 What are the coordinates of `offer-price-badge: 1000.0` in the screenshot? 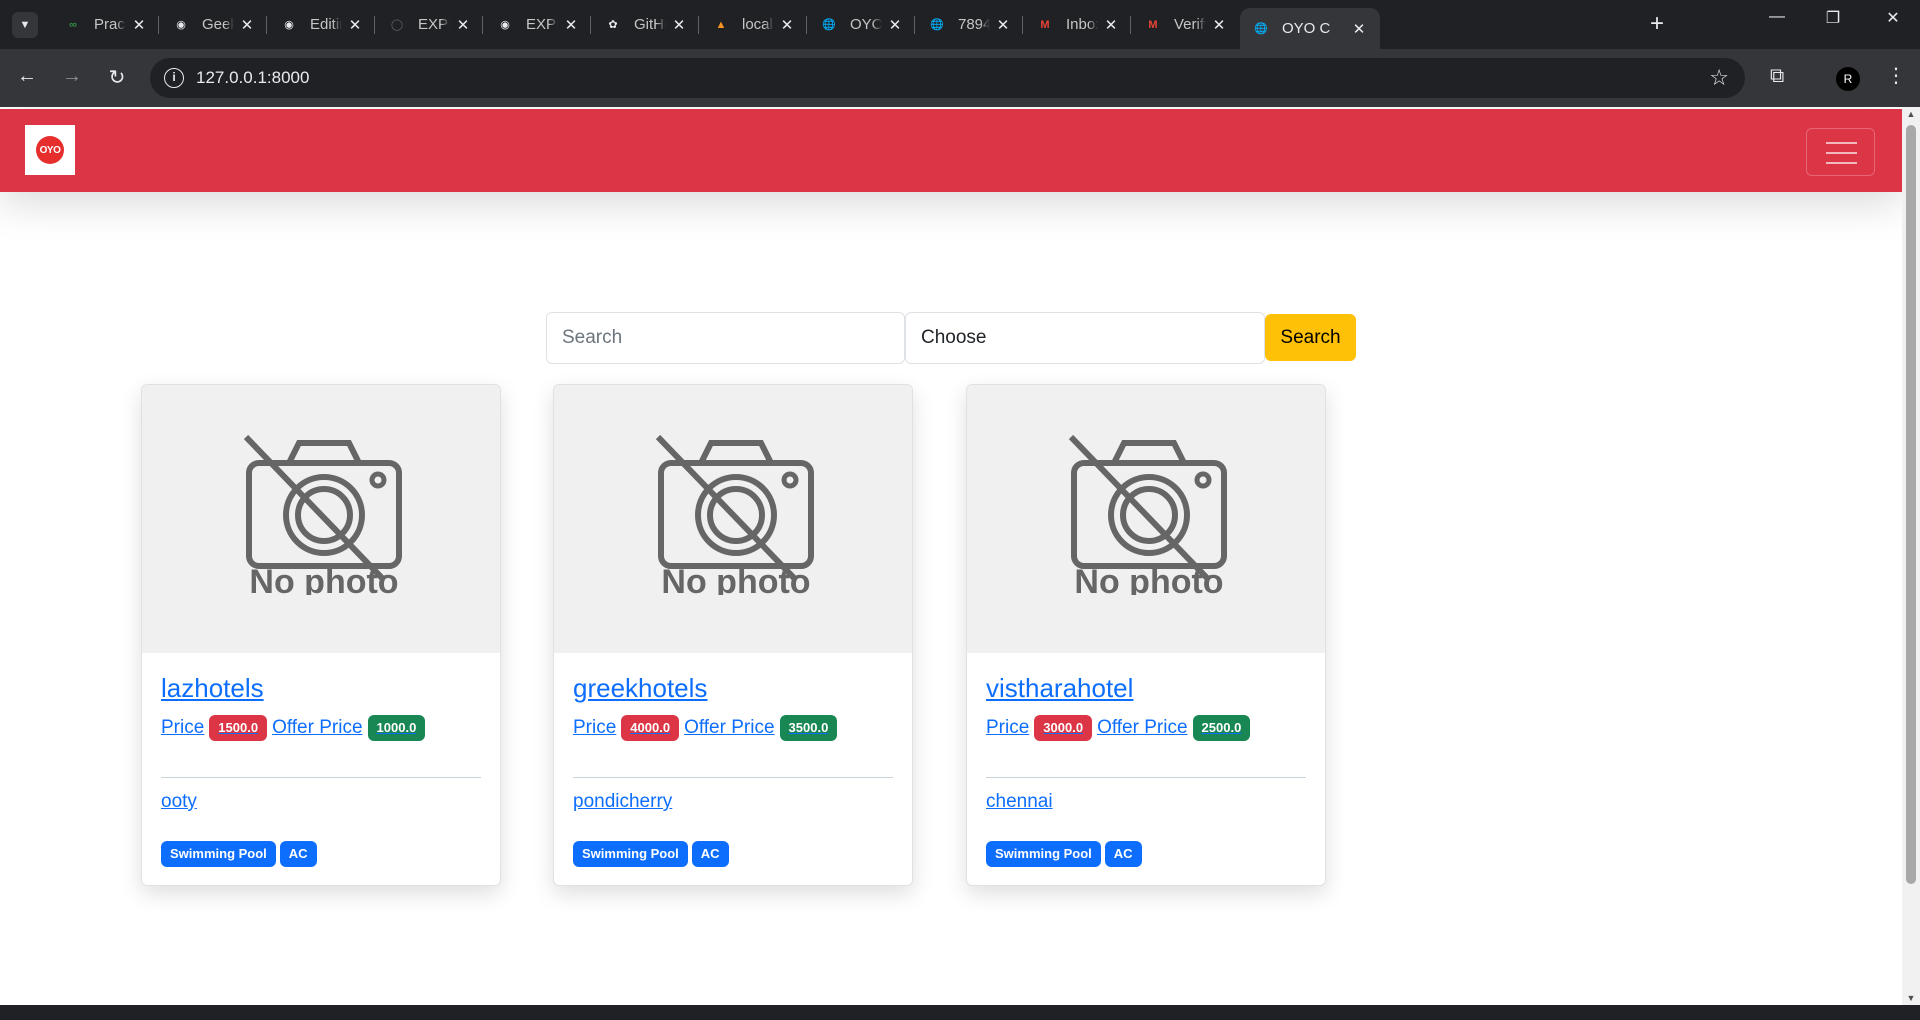 It's located at (396, 728).